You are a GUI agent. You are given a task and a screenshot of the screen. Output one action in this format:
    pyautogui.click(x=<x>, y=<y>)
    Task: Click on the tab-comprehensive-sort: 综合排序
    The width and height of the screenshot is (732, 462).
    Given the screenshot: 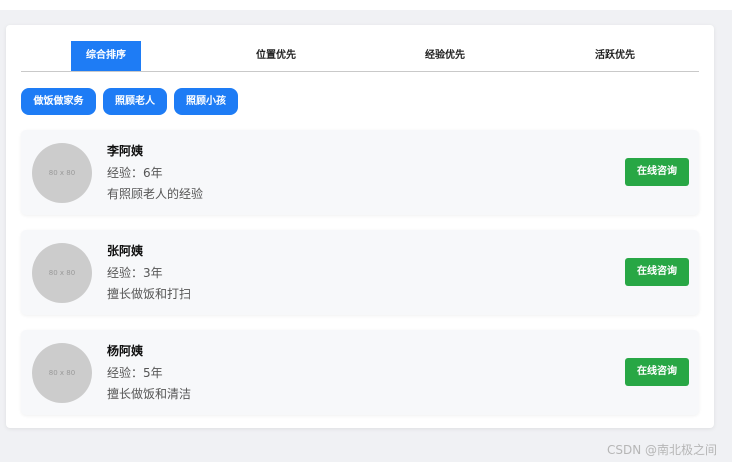 What is the action you would take?
    pyautogui.click(x=106, y=56)
    